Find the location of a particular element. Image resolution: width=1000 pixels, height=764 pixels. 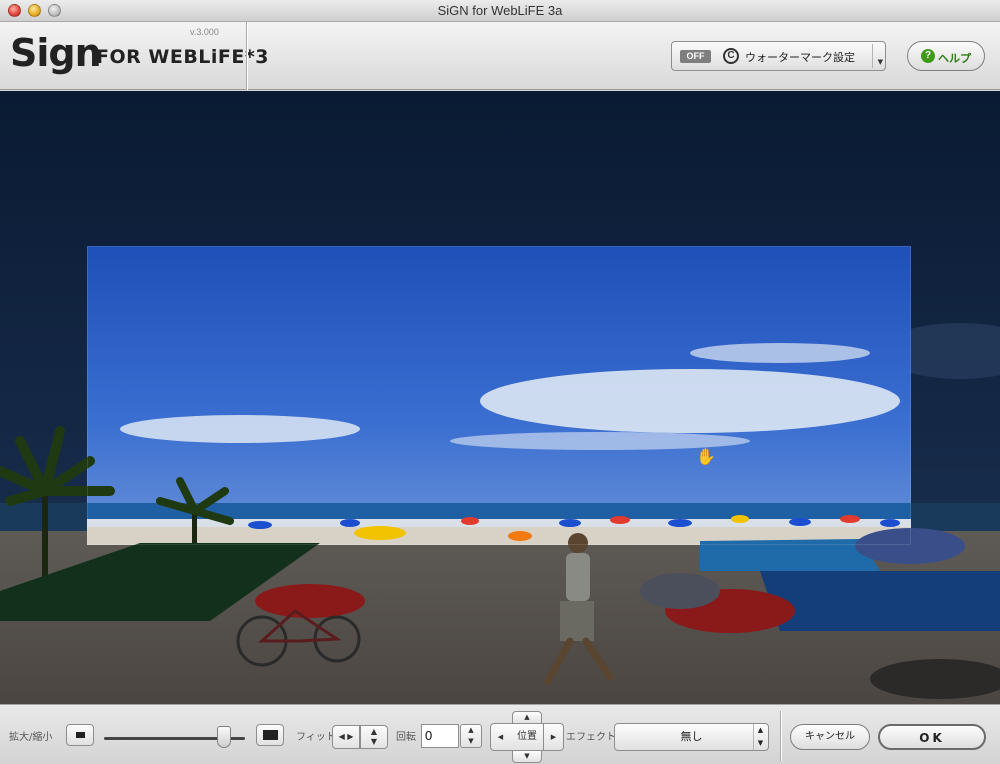

effect-label: エフェクト is located at coordinates (591, 737).